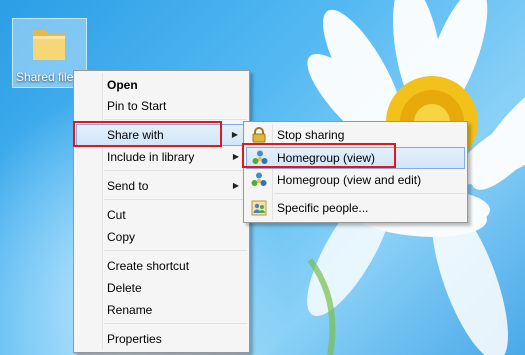  Describe the element at coordinates (259, 135) in the screenshot. I see `lock-icon` at that location.